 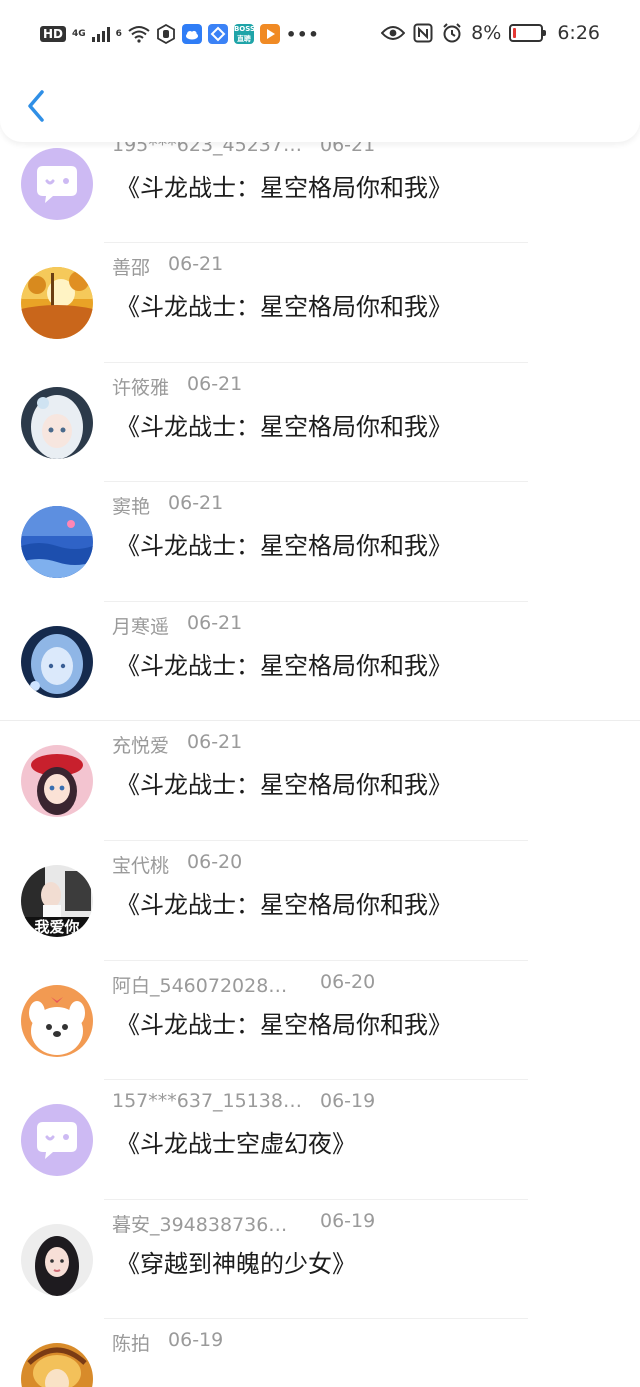 I want to click on anime-girl-avatar-icon, so click(x=57, y=422).